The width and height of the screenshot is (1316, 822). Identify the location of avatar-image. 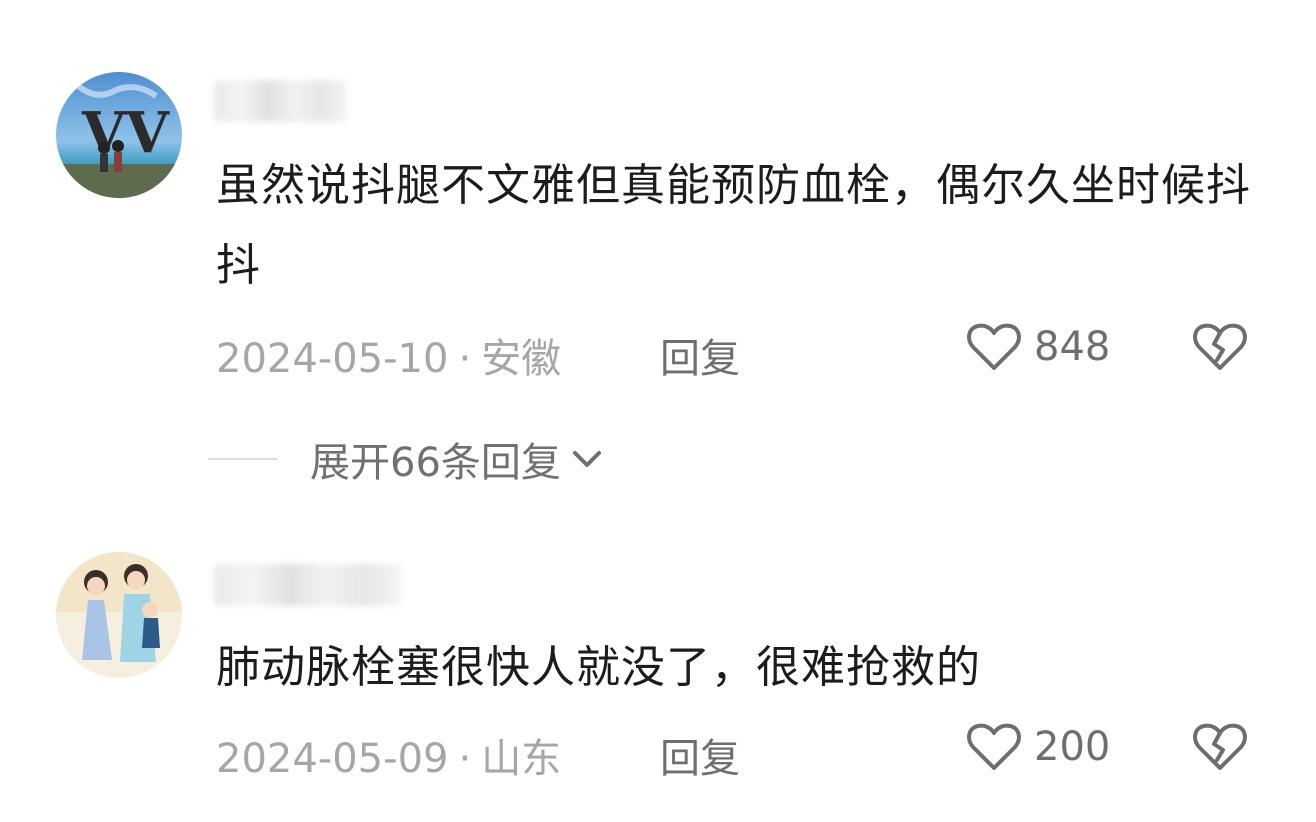
(119, 615).